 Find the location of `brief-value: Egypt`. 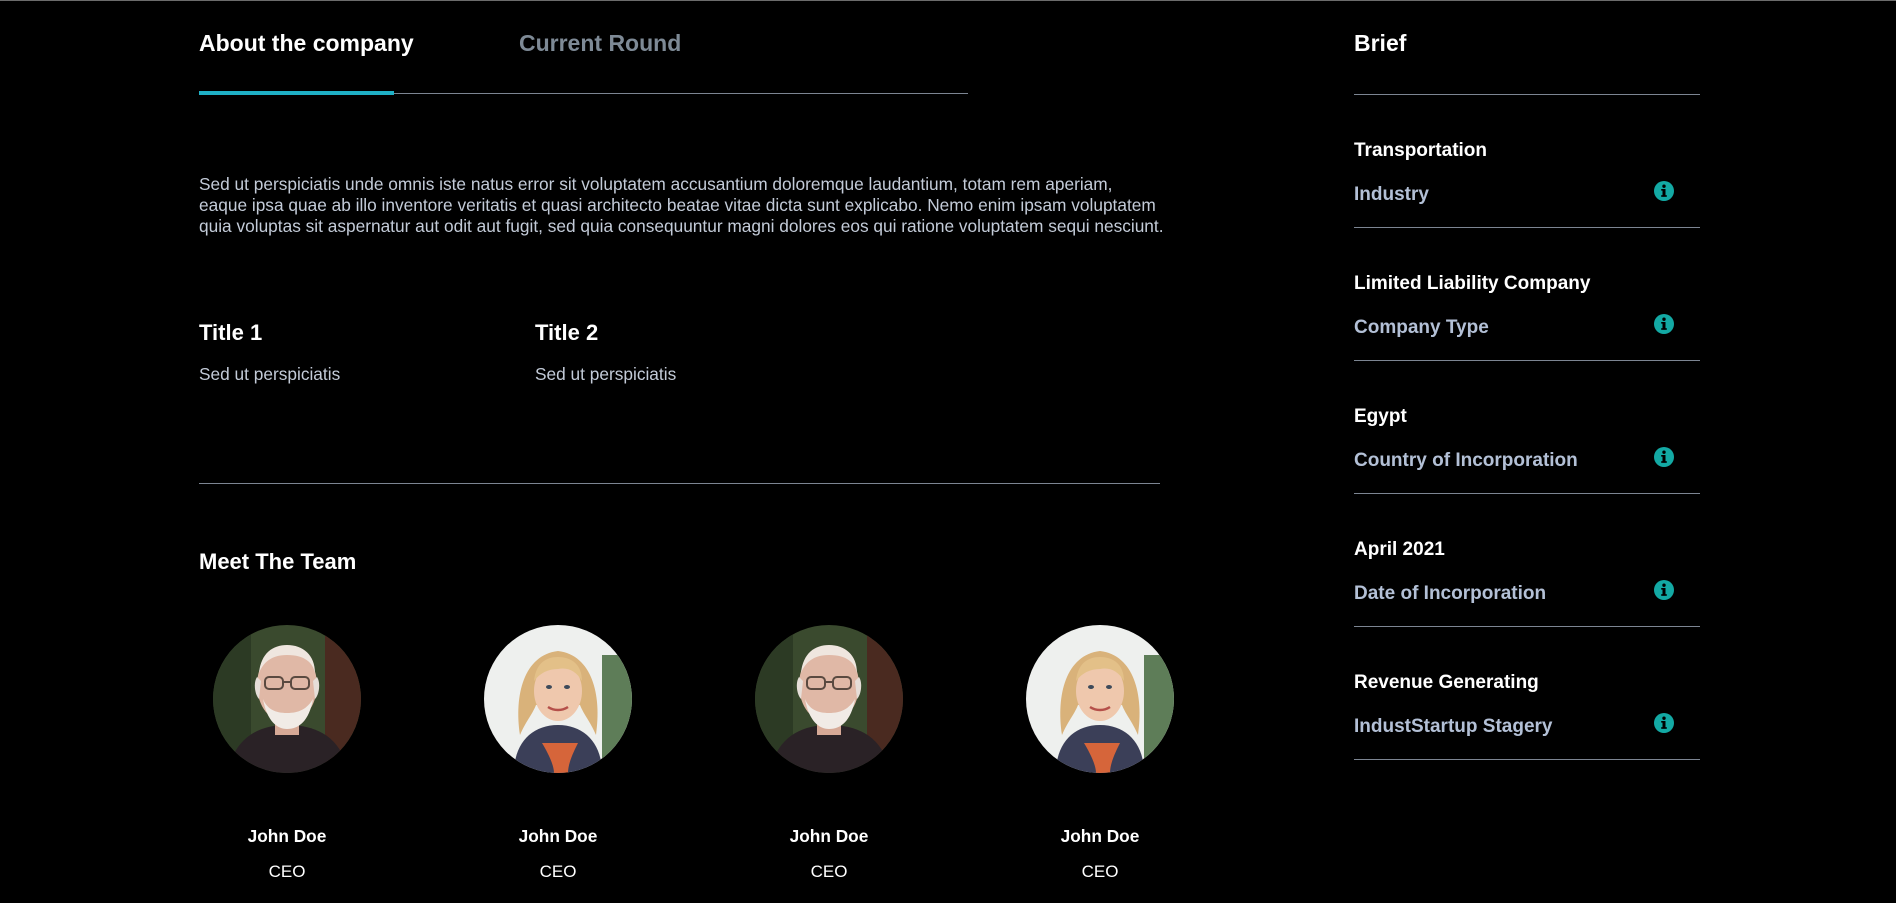

brief-value: Egypt is located at coordinates (1380, 416).